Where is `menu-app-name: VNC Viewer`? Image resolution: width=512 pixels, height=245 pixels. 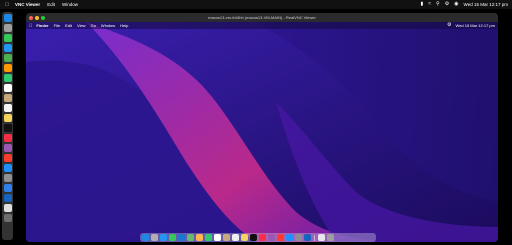 menu-app-name: VNC Viewer is located at coordinates (27, 4).